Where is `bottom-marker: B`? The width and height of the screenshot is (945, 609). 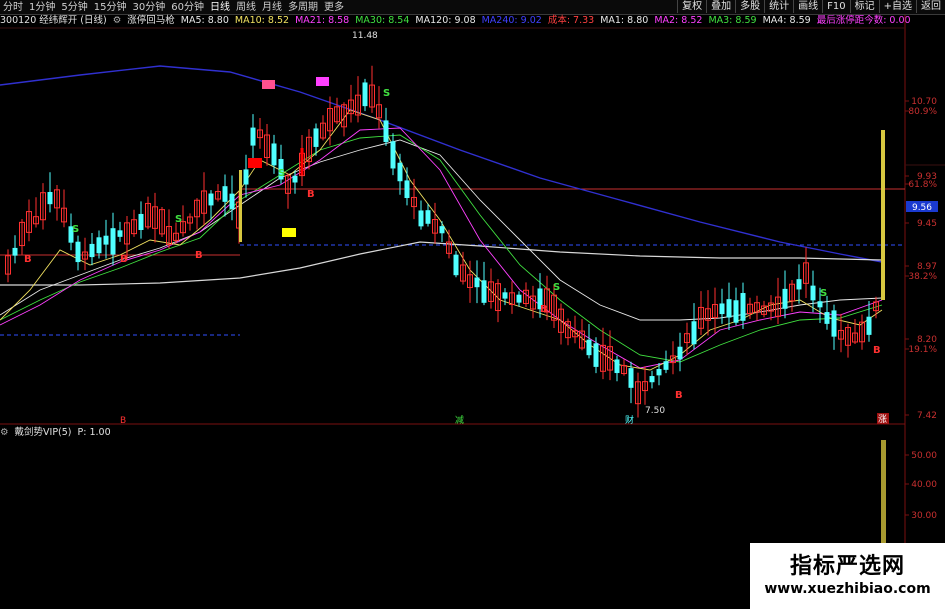 bottom-marker: B is located at coordinates (123, 421).